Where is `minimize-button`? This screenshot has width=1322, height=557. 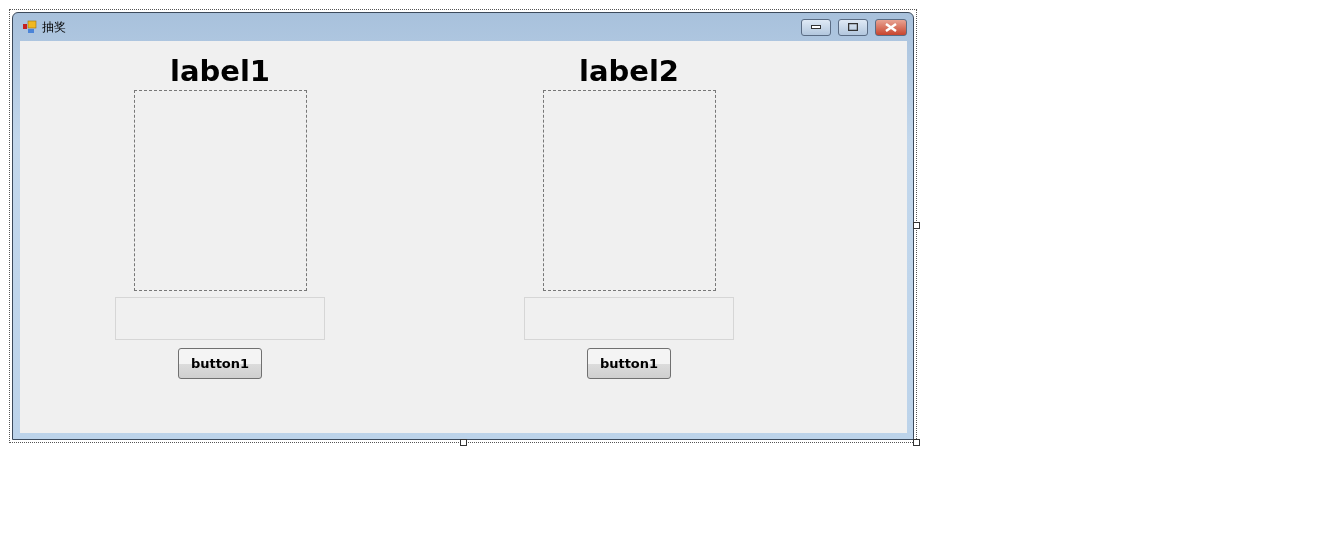
minimize-button is located at coordinates (816, 27).